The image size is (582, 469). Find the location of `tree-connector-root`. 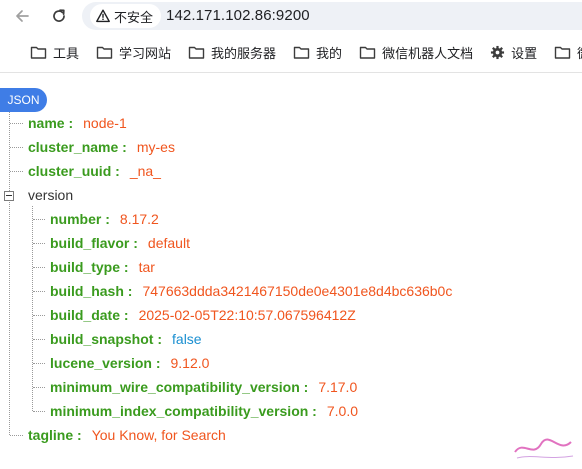

tree-connector-root is located at coordinates (9, 273).